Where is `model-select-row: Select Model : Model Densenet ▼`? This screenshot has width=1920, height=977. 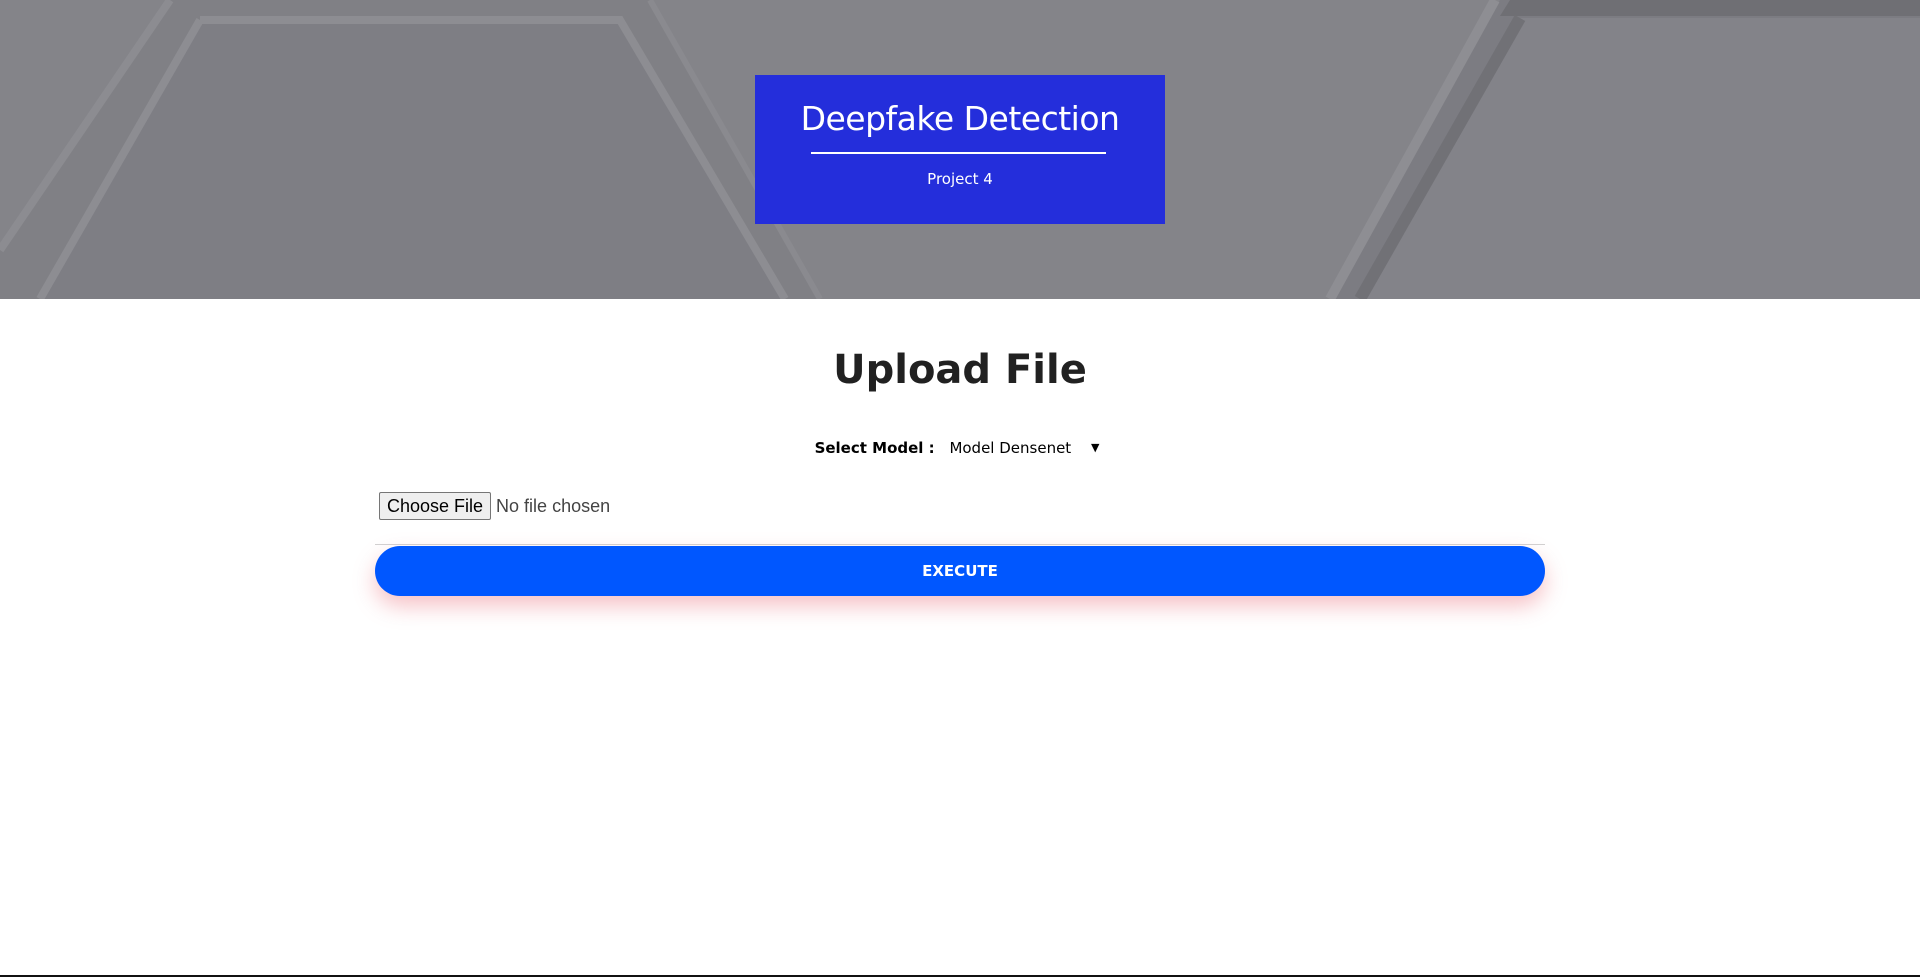 model-select-row: Select Model : Model Densenet ▼ is located at coordinates (960, 447).